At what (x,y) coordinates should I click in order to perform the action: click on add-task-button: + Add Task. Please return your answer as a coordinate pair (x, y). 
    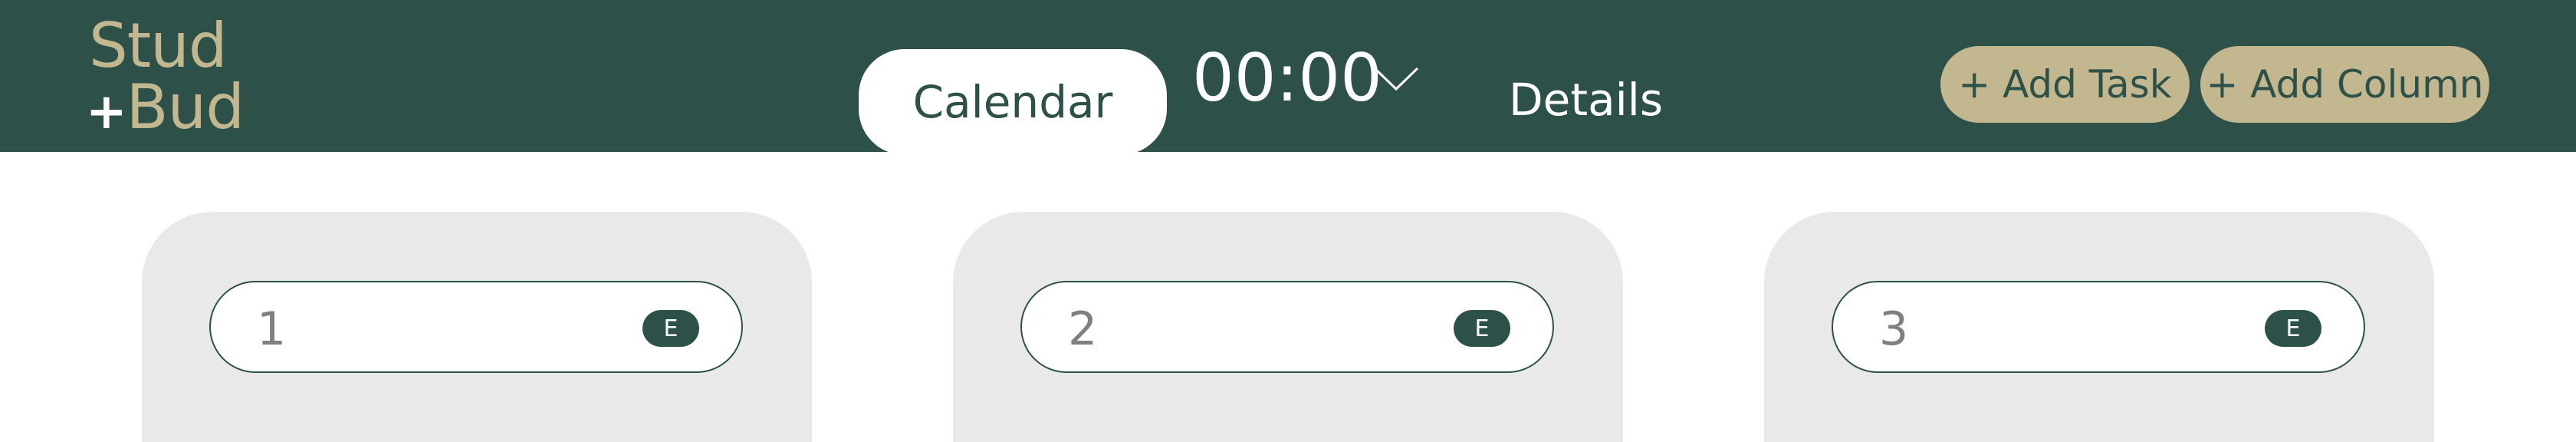
    Looking at the image, I should click on (2065, 85).